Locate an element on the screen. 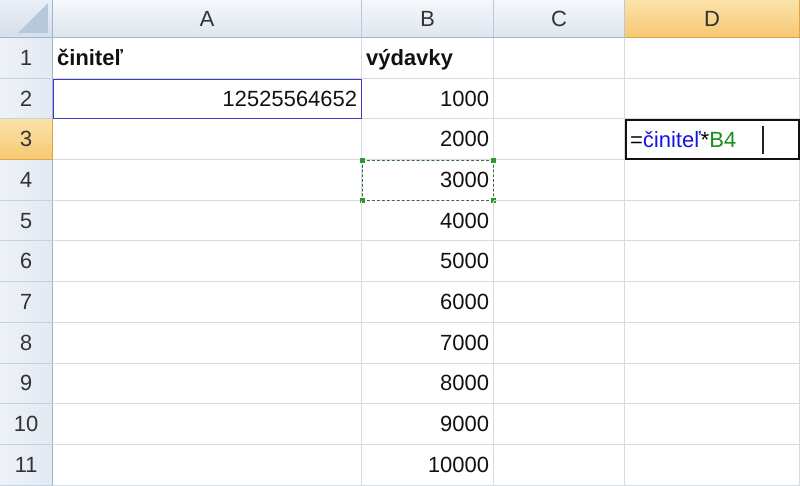 Image resolution: width=800 pixels, height=486 pixels. table-cell: 9000 is located at coordinates (428, 424).